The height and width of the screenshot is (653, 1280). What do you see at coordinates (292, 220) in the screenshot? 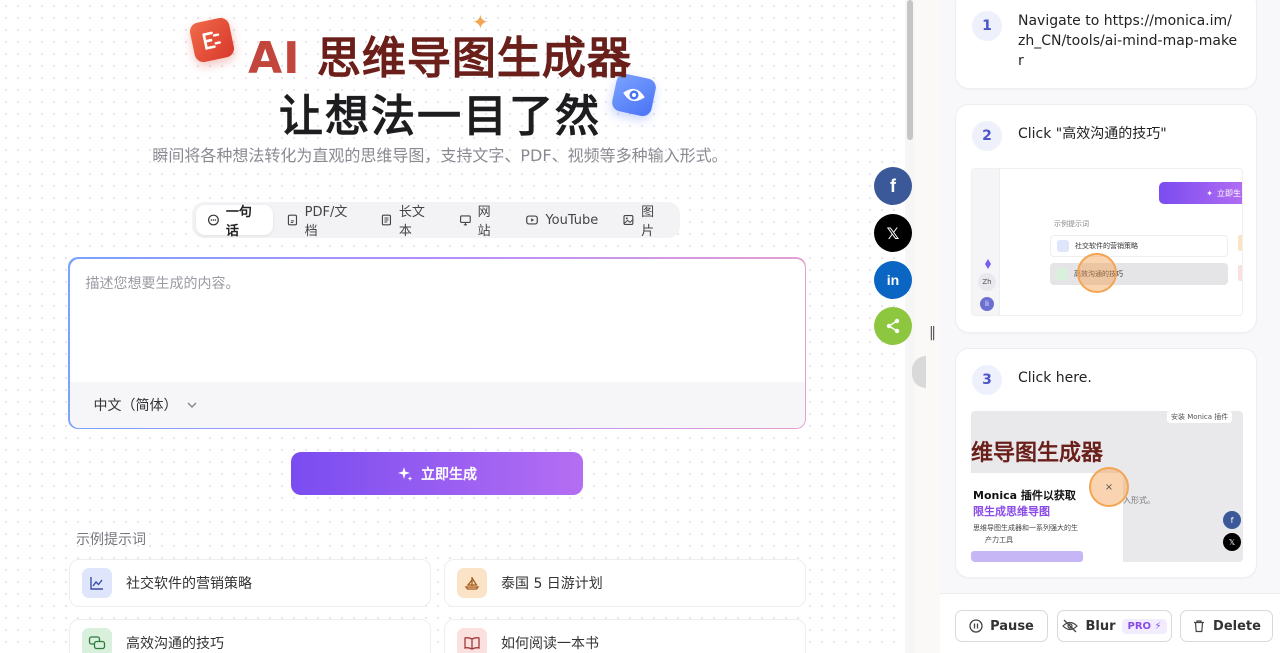
I see `document-icon` at bounding box center [292, 220].